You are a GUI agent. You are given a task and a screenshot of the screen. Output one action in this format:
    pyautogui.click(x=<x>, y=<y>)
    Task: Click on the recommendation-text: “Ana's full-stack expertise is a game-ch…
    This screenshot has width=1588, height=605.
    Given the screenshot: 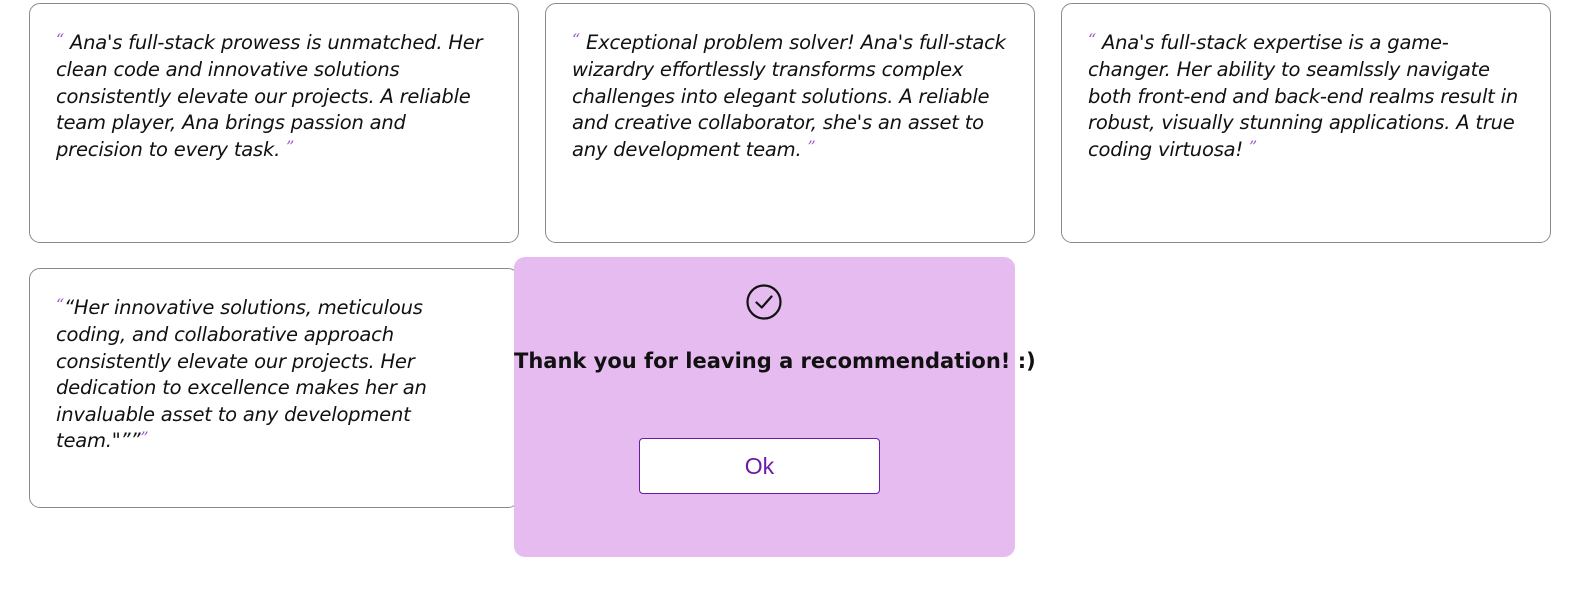 What is the action you would take?
    pyautogui.click(x=1307, y=97)
    